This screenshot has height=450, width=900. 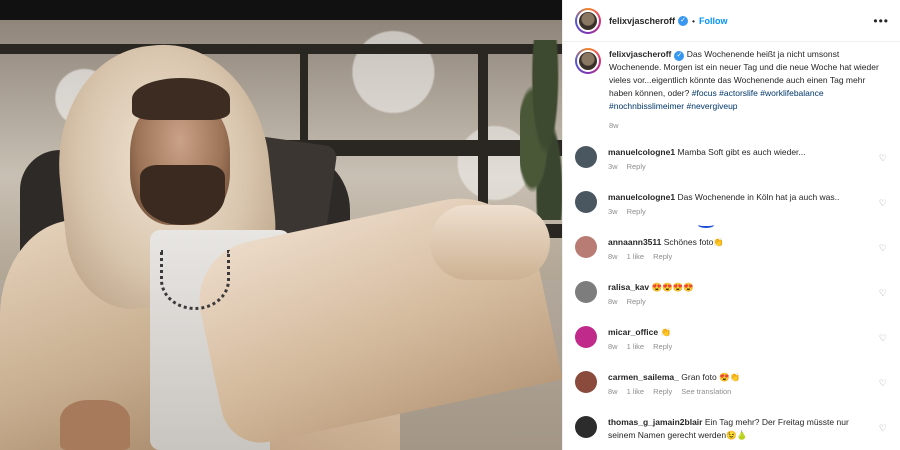 I want to click on cursor-annotation-mark, so click(x=706, y=225).